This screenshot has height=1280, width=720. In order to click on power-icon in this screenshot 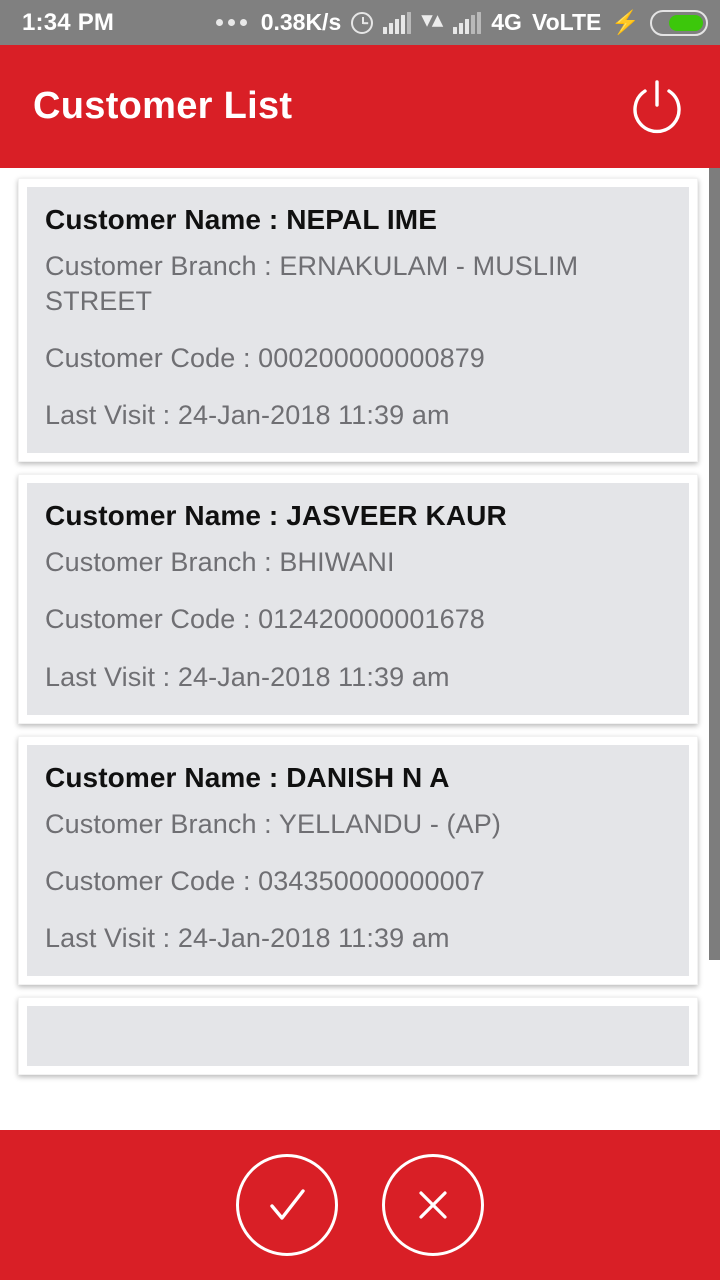, I will do `click(657, 107)`.